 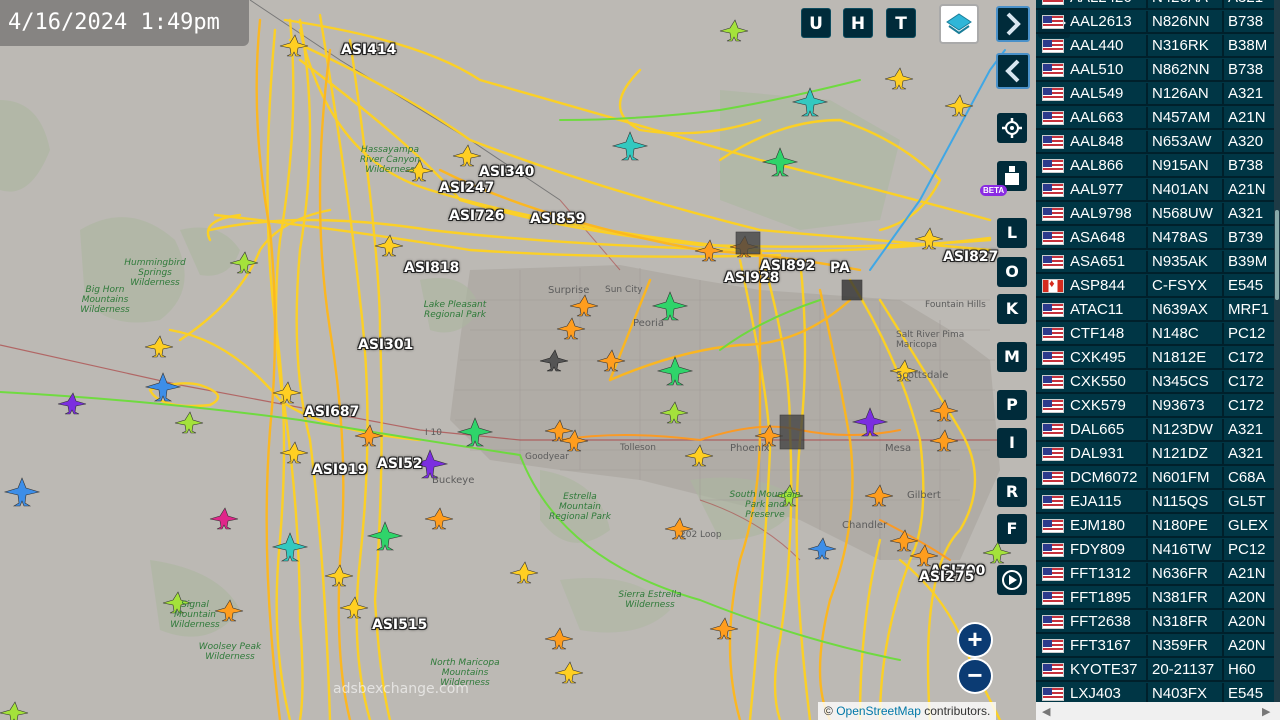 I want to click on registration-cell: N148C, so click(x=1184, y=334).